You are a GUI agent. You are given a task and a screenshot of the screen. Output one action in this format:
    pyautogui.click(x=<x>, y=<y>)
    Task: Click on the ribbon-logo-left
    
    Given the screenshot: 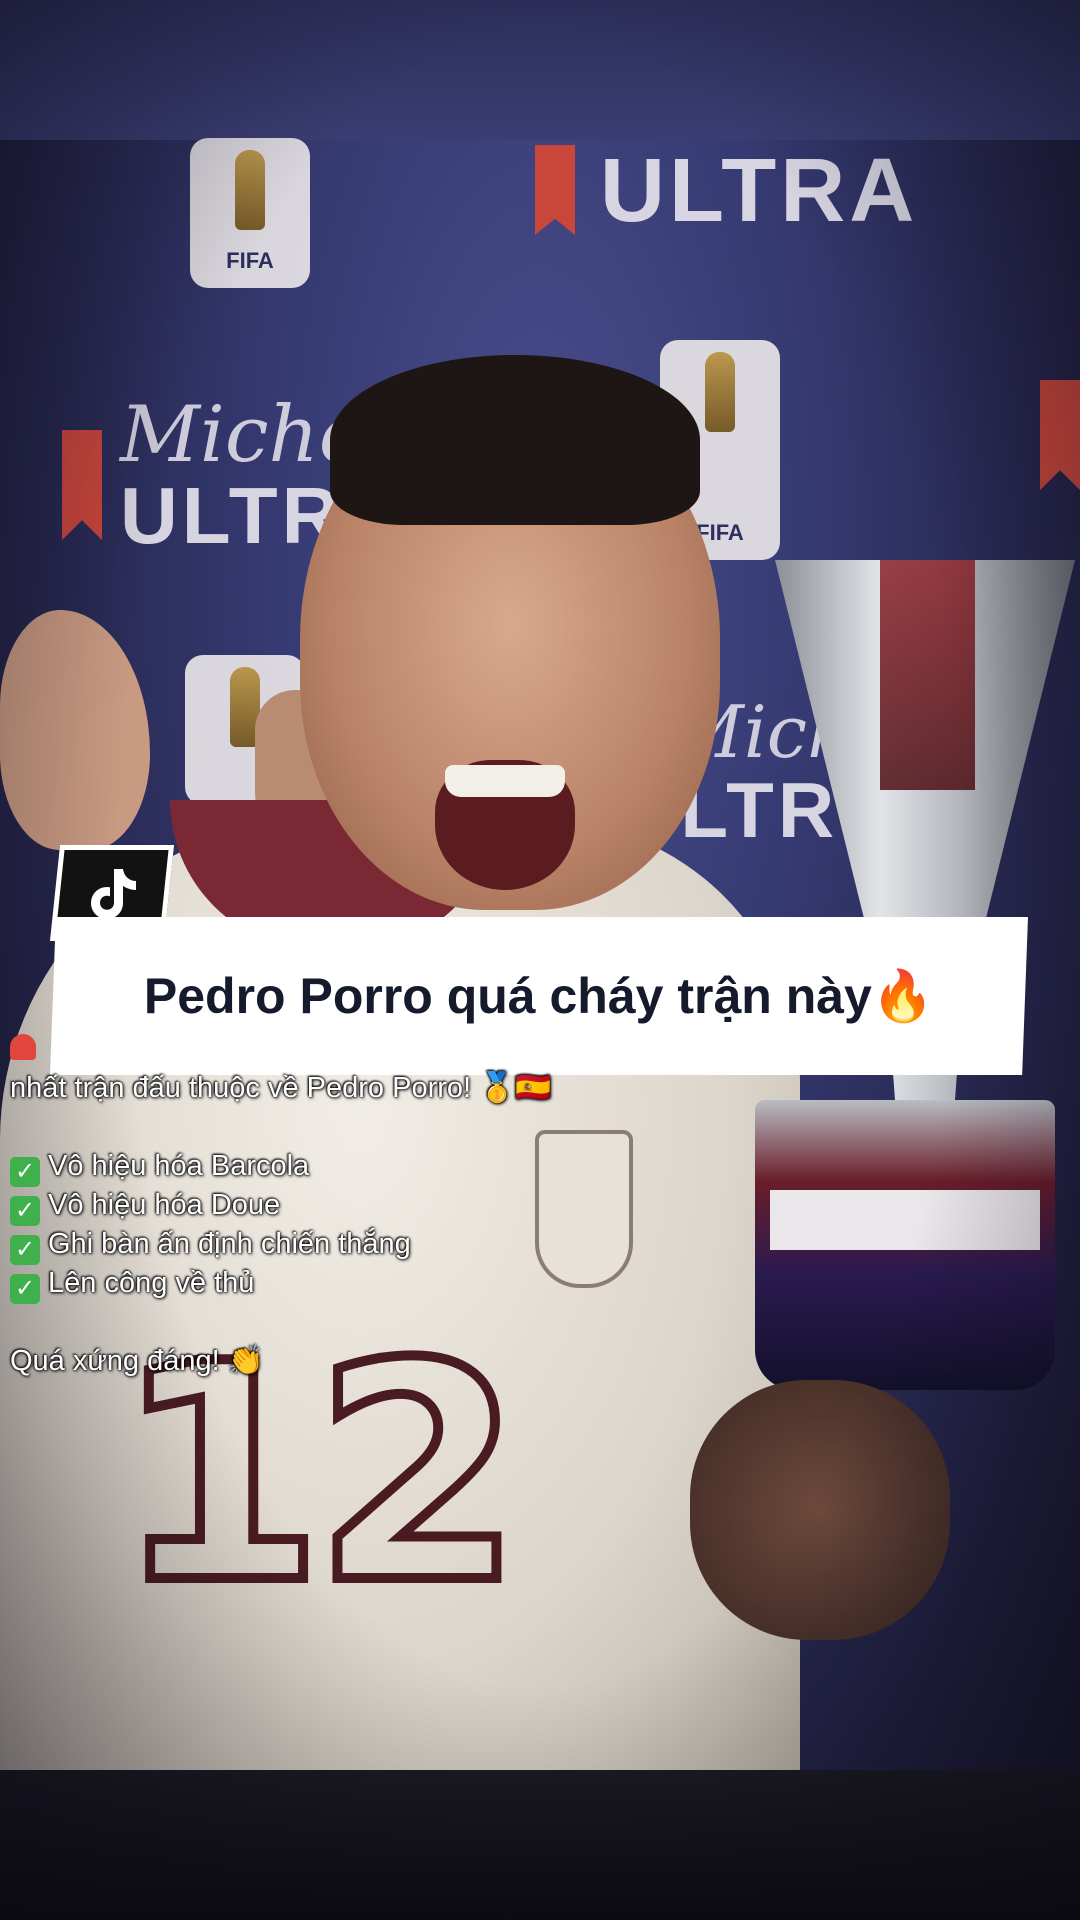 What is the action you would take?
    pyautogui.click(x=82, y=485)
    